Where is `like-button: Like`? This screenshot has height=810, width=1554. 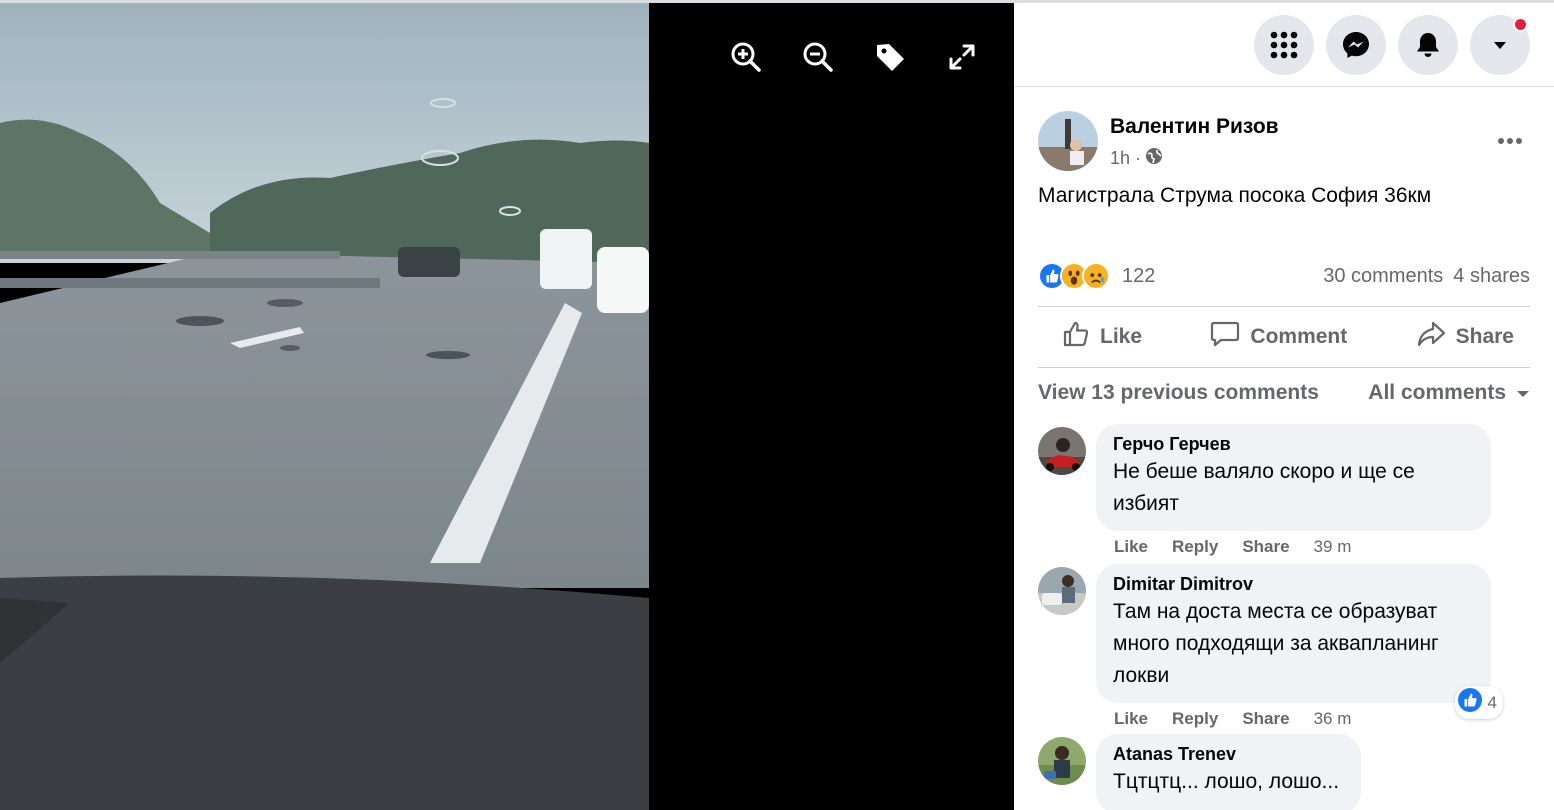
like-button: Like is located at coordinates (1102, 337).